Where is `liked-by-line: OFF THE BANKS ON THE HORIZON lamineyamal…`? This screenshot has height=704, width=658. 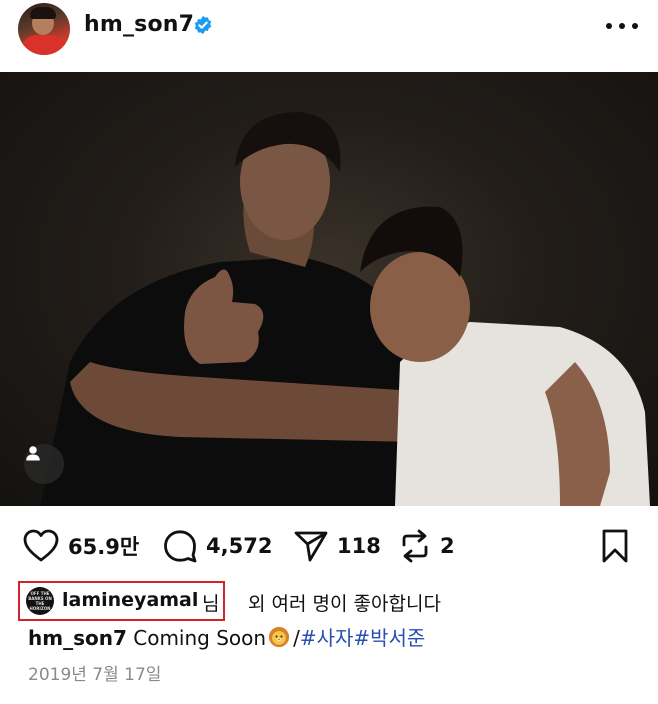 liked-by-line: OFF THE BANKS ON THE HORIZON lamineyamal… is located at coordinates (238, 601).